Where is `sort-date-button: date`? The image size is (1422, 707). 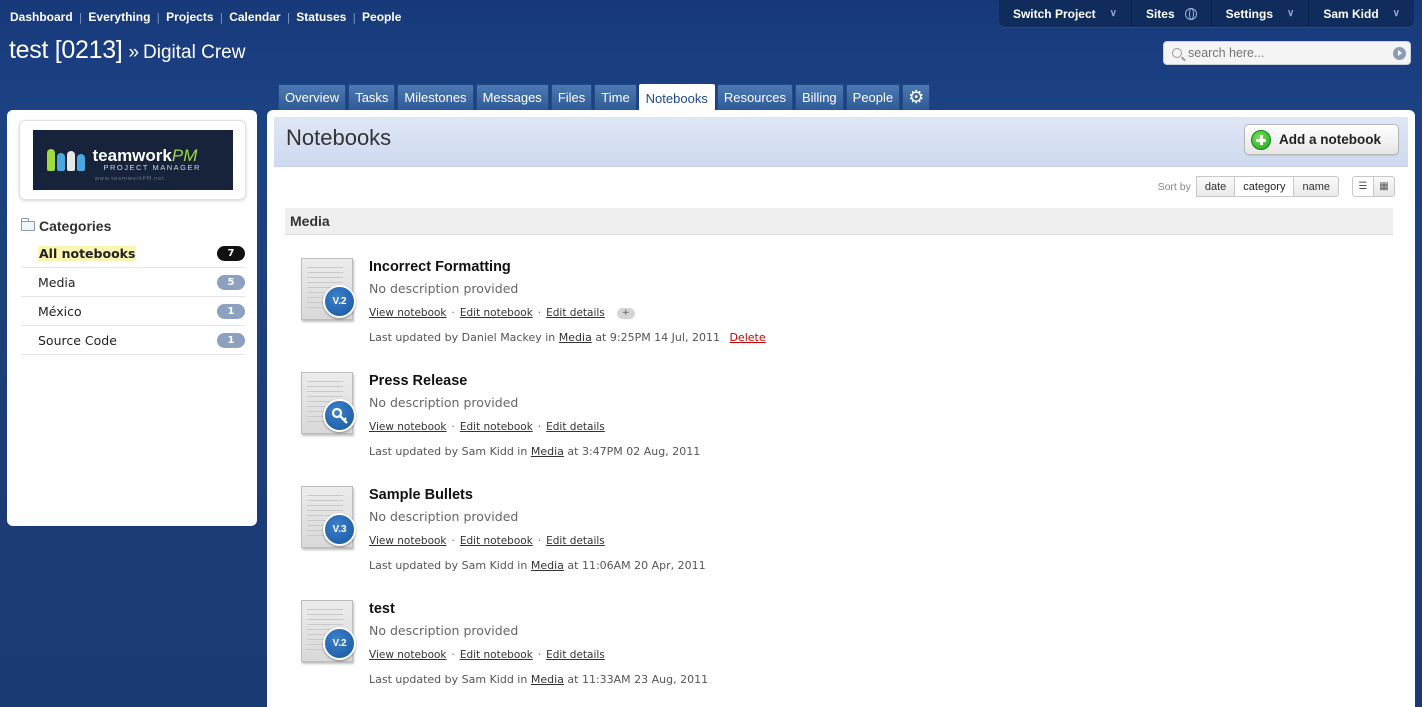
sort-date-button: date is located at coordinates (1215, 186).